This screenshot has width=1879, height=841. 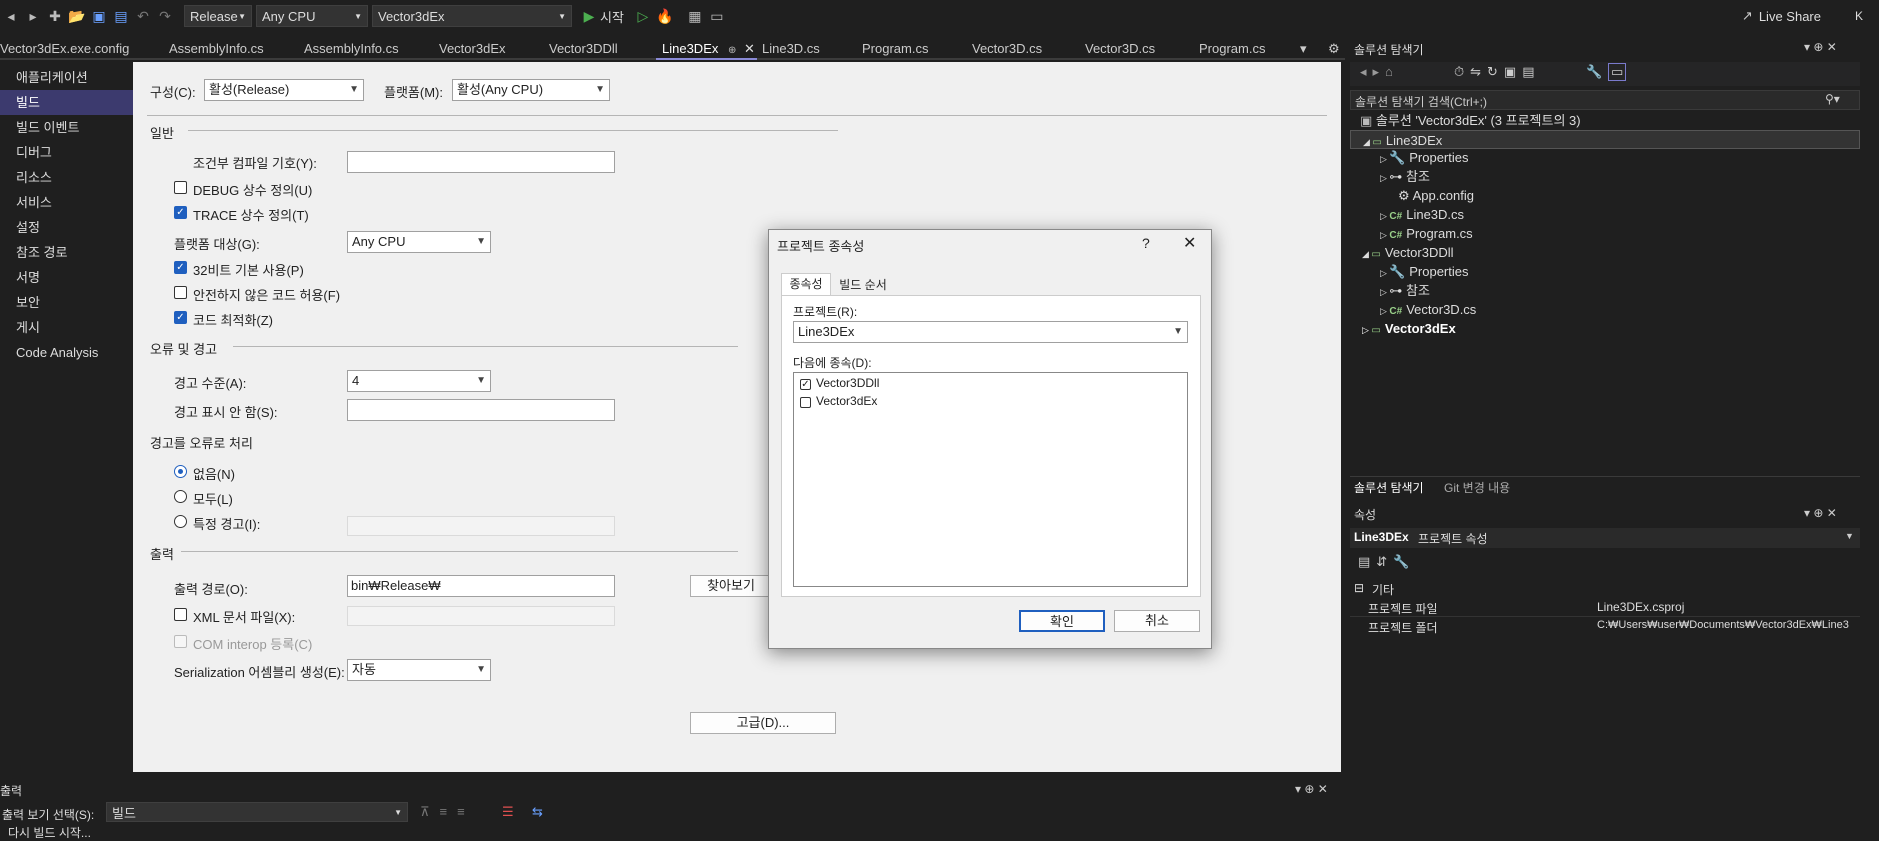 What do you see at coordinates (863, 285) in the screenshot?
I see `tab-build-order: 빌드 순서` at bounding box center [863, 285].